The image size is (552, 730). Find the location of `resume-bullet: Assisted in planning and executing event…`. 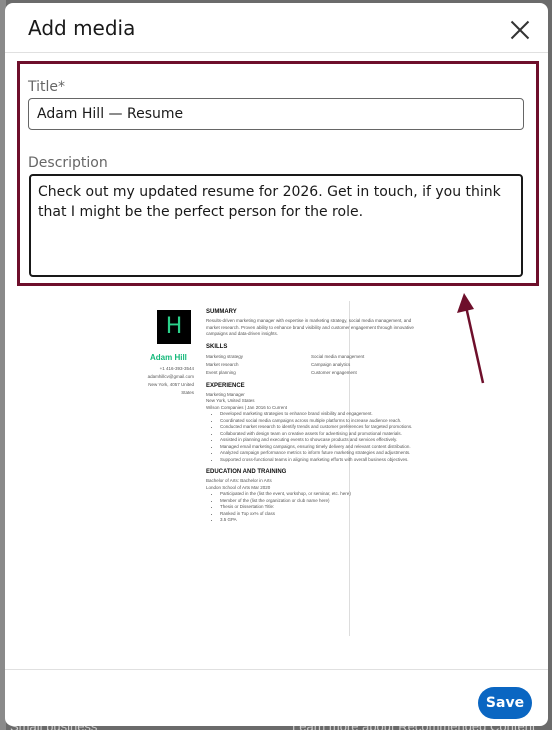

resume-bullet: Assisted in planning and executing event… is located at coordinates (318, 440).